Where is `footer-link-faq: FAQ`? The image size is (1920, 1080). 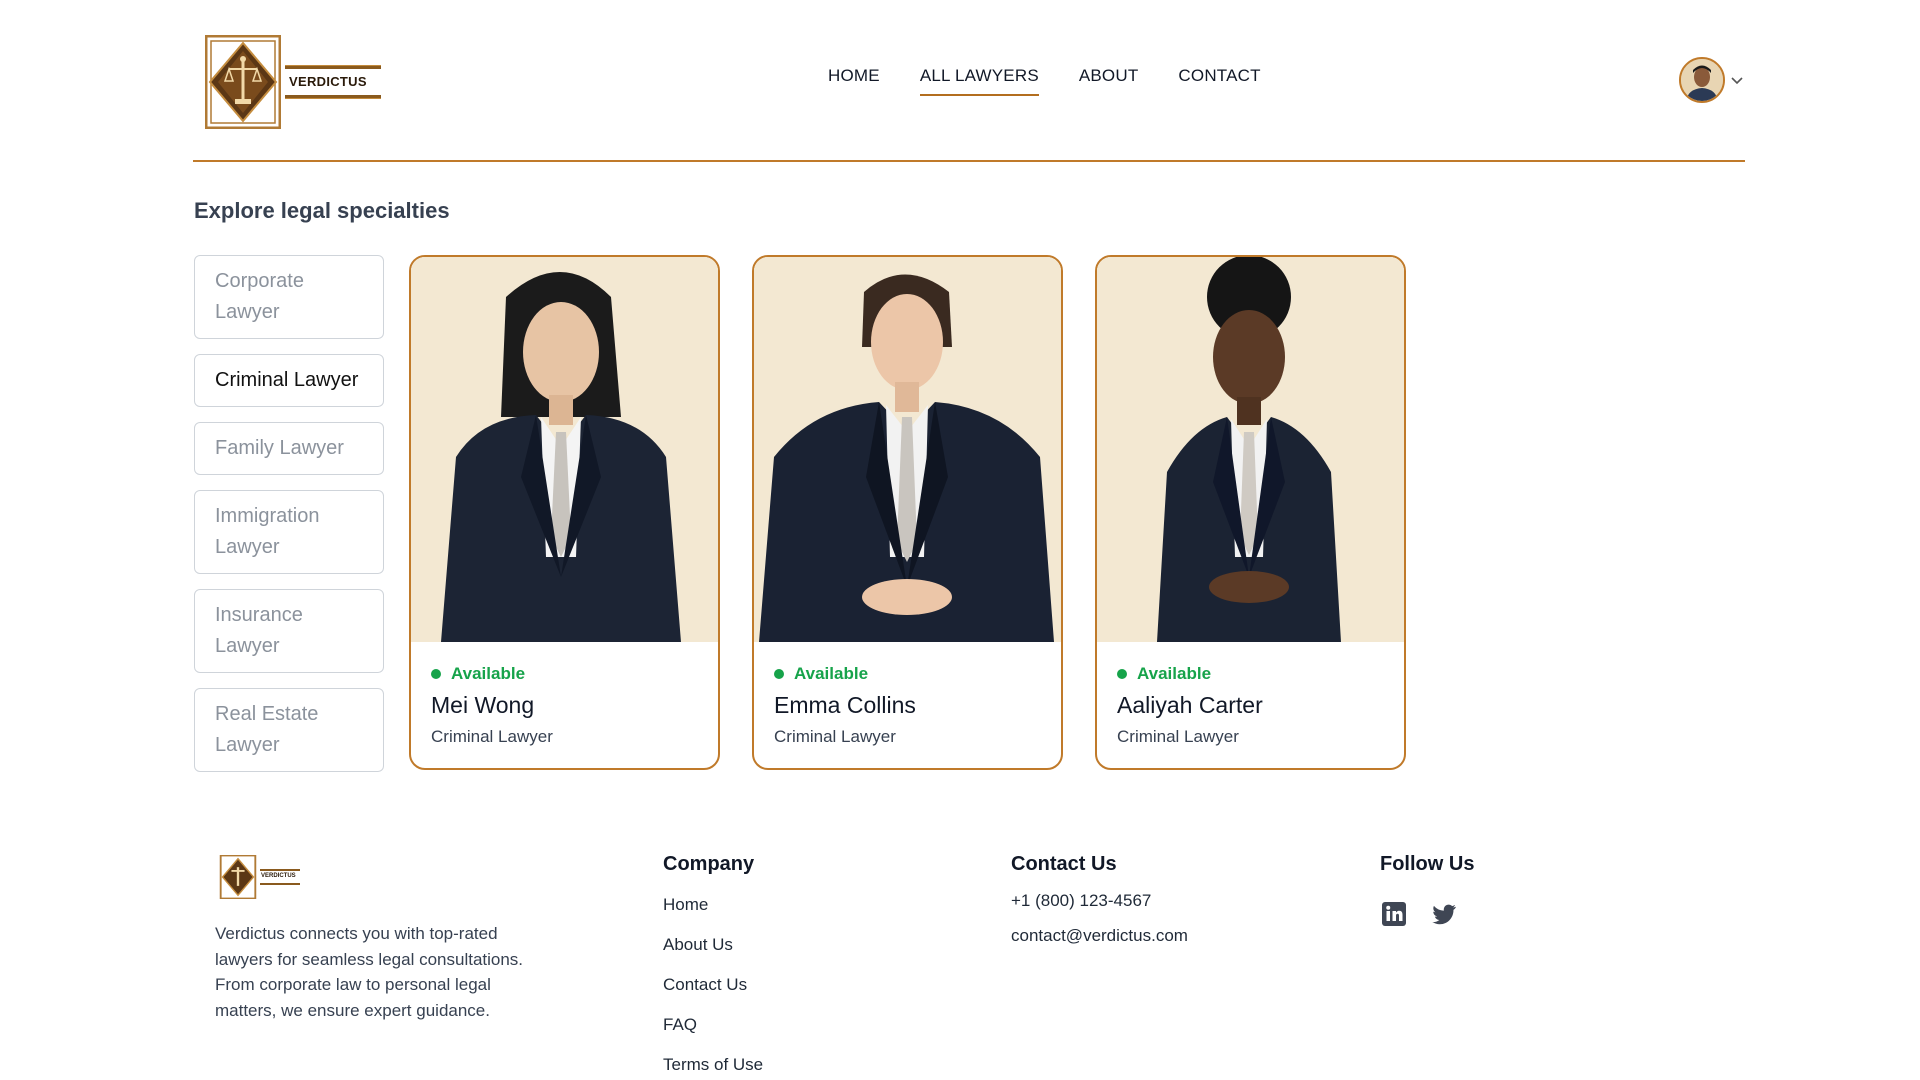 footer-link-faq: FAQ is located at coordinates (713, 1025).